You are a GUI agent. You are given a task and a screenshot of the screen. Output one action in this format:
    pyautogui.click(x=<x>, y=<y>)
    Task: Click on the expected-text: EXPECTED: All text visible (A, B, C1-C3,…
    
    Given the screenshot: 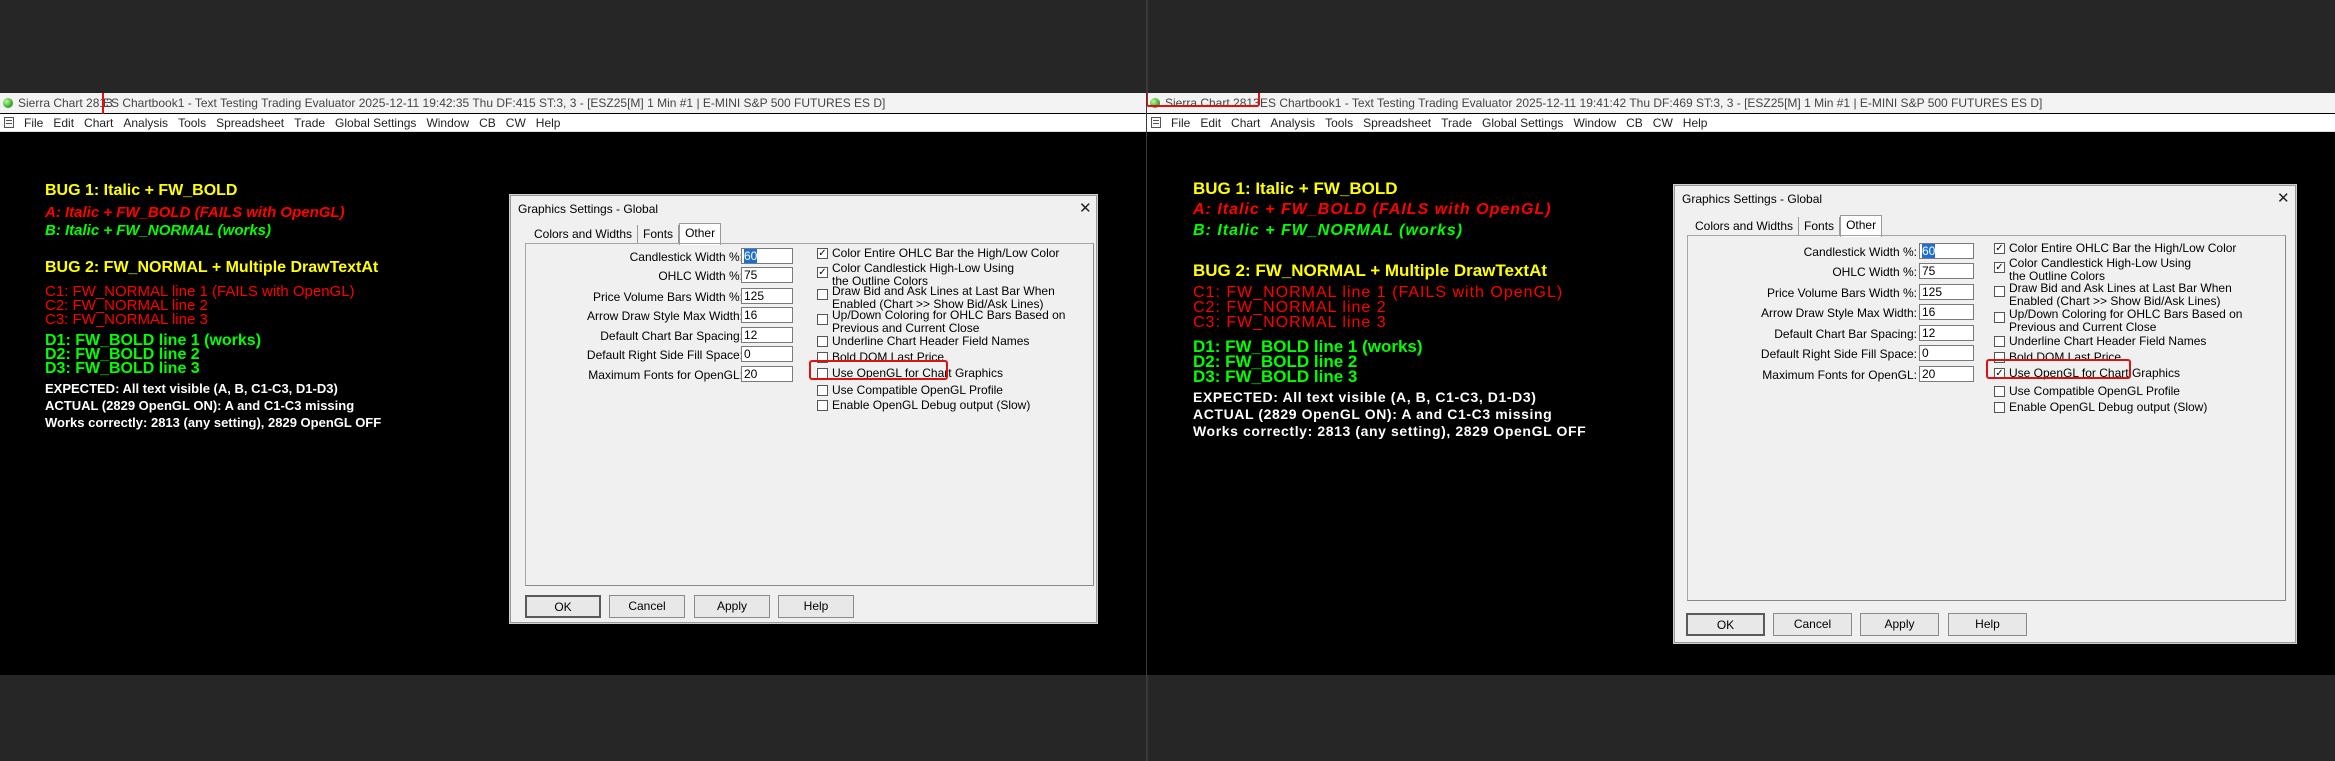 What is the action you would take?
    pyautogui.click(x=191, y=388)
    